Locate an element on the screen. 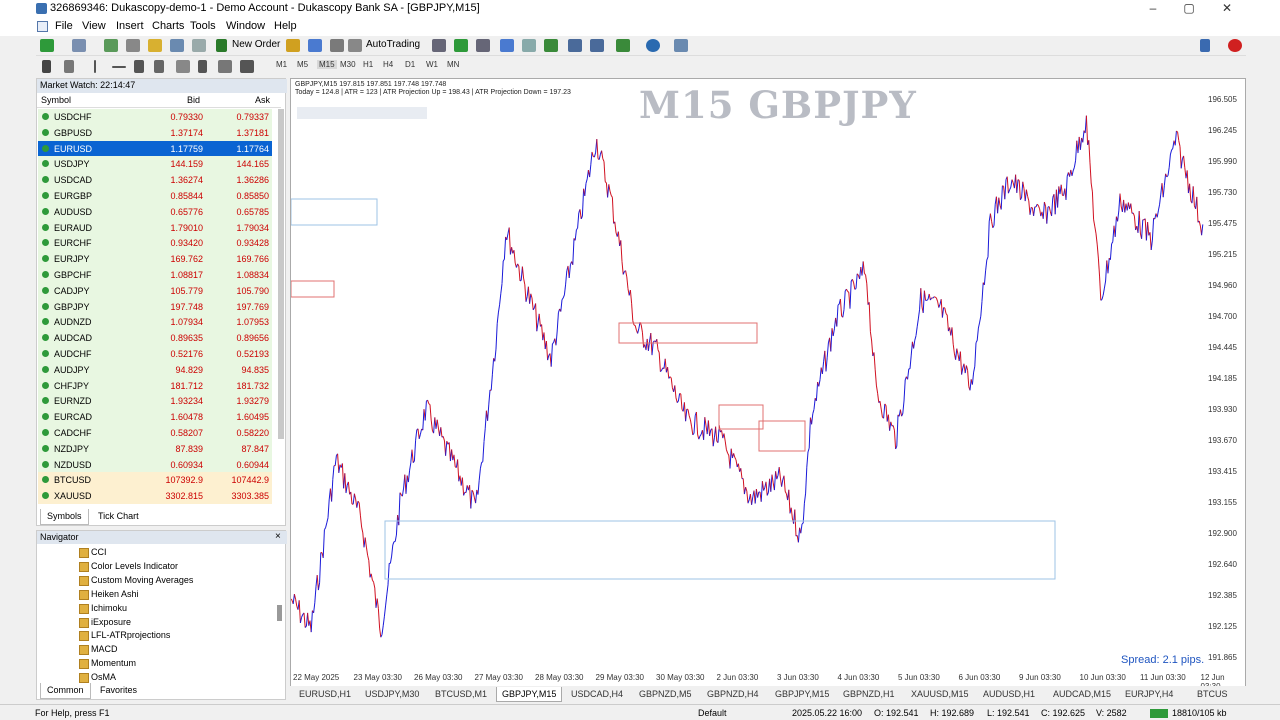 The width and height of the screenshot is (1280, 720). text-icon is located at coordinates (202, 66).